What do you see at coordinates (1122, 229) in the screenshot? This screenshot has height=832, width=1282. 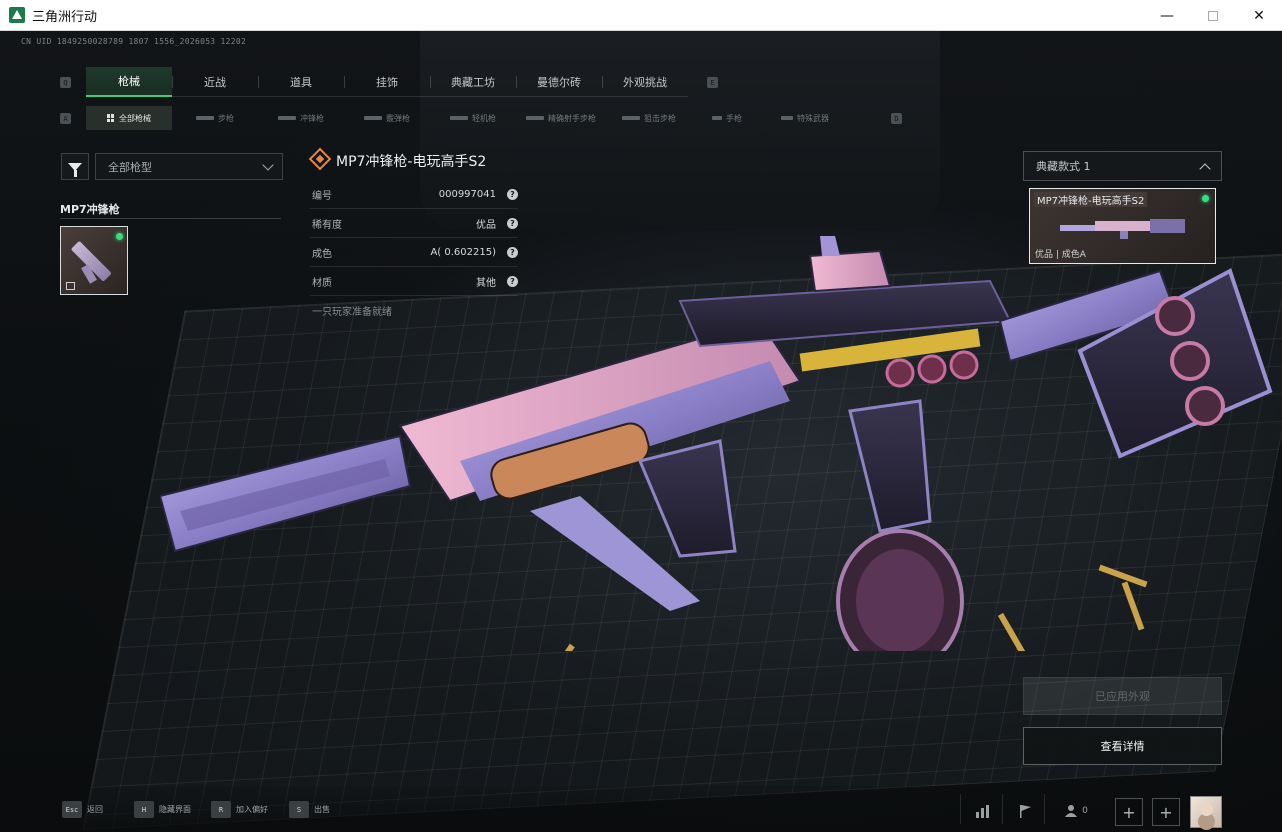 I see `smg-variant-icon` at bounding box center [1122, 229].